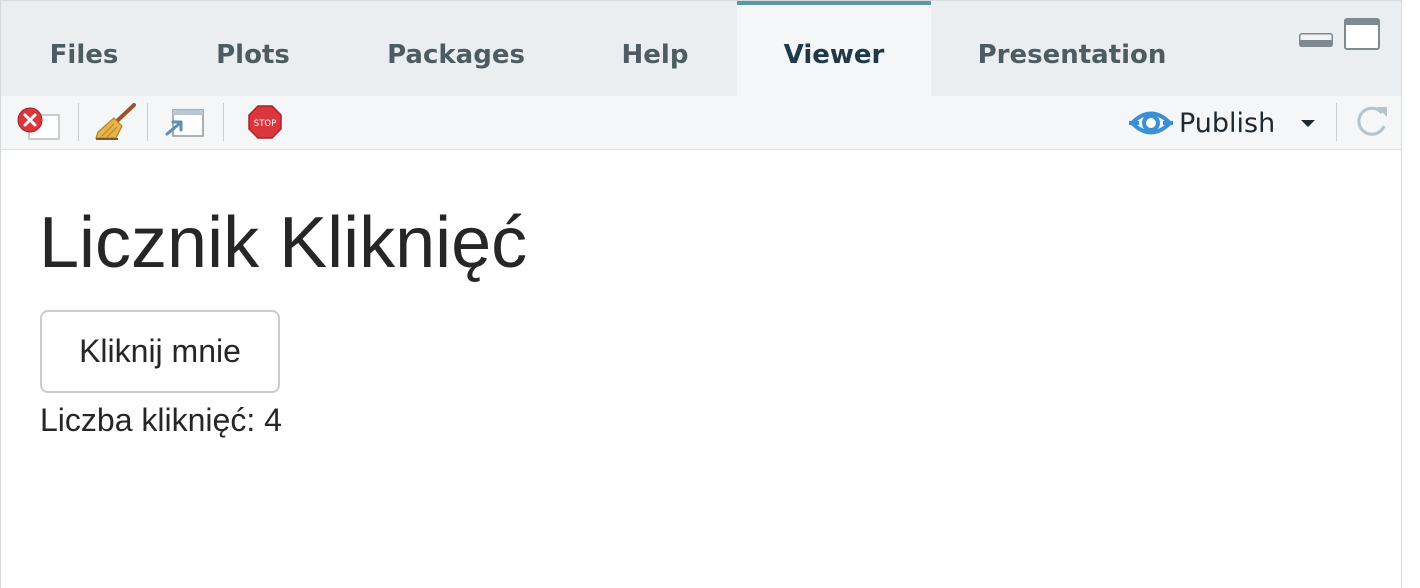 This screenshot has height=588, width=1420. I want to click on click-count-value: 4, so click(273, 420).